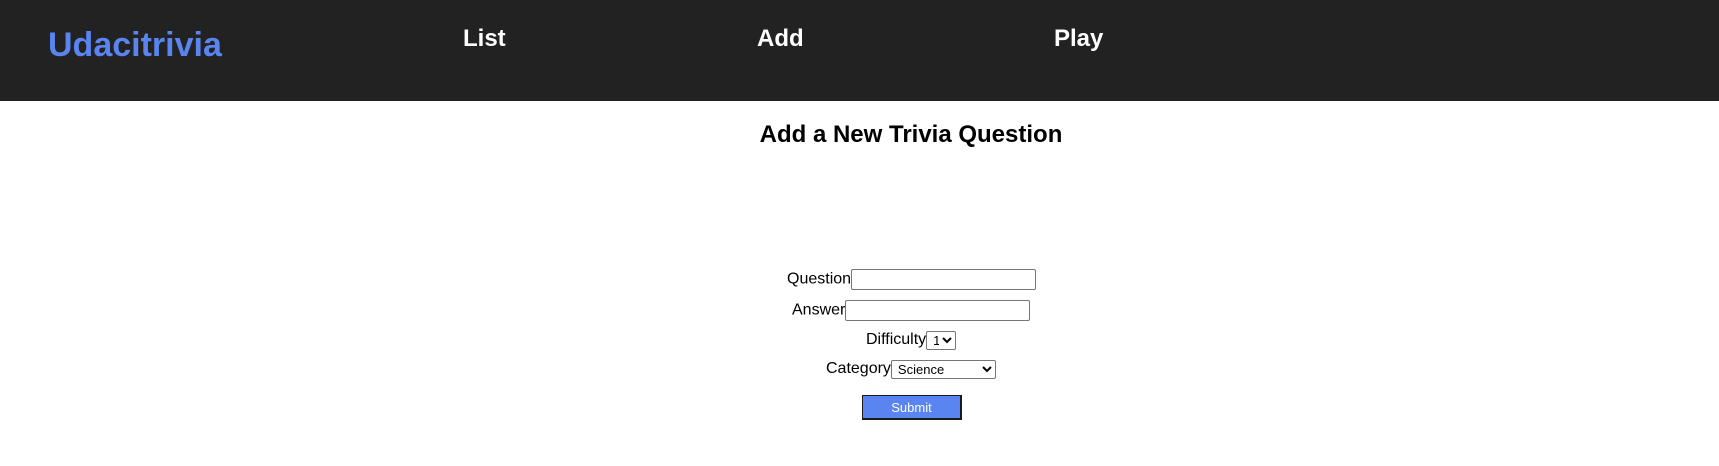  Describe the element at coordinates (780, 39) in the screenshot. I see `nav-link-add: Add` at that location.